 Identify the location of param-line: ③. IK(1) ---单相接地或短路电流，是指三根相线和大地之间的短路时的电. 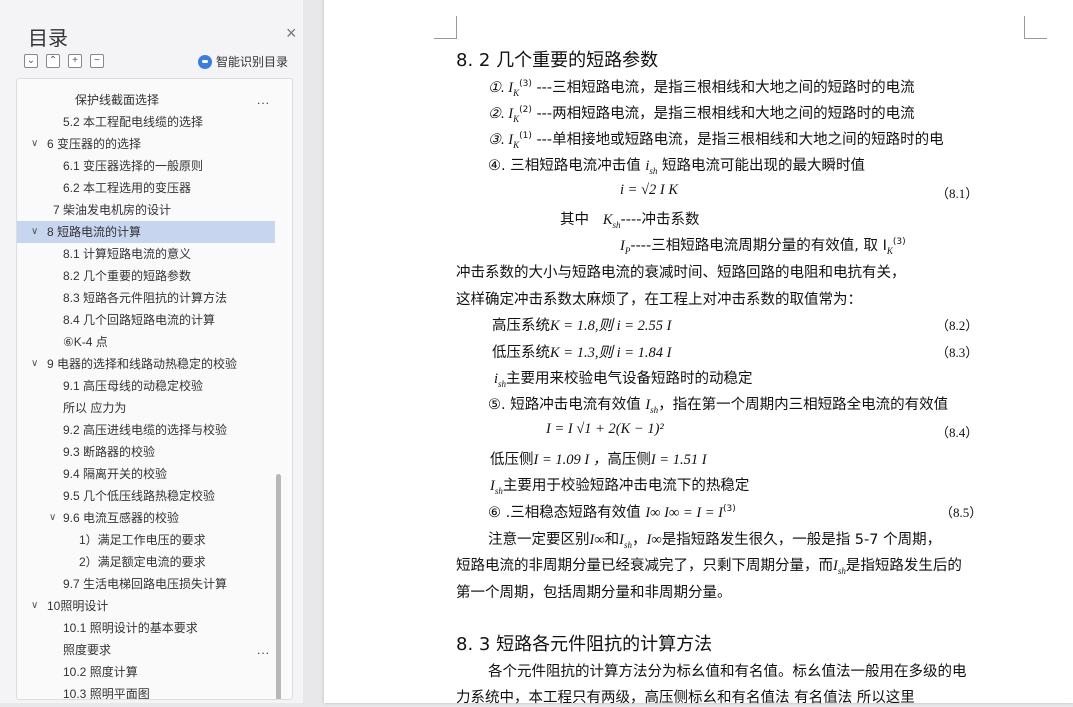
(716, 140).